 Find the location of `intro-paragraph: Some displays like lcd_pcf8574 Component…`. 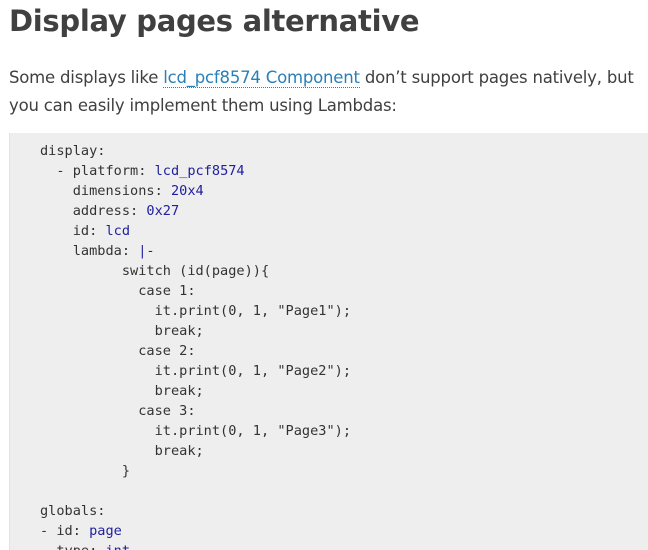

intro-paragraph: Some displays like lcd_pcf8574 Component… is located at coordinates (328, 92).